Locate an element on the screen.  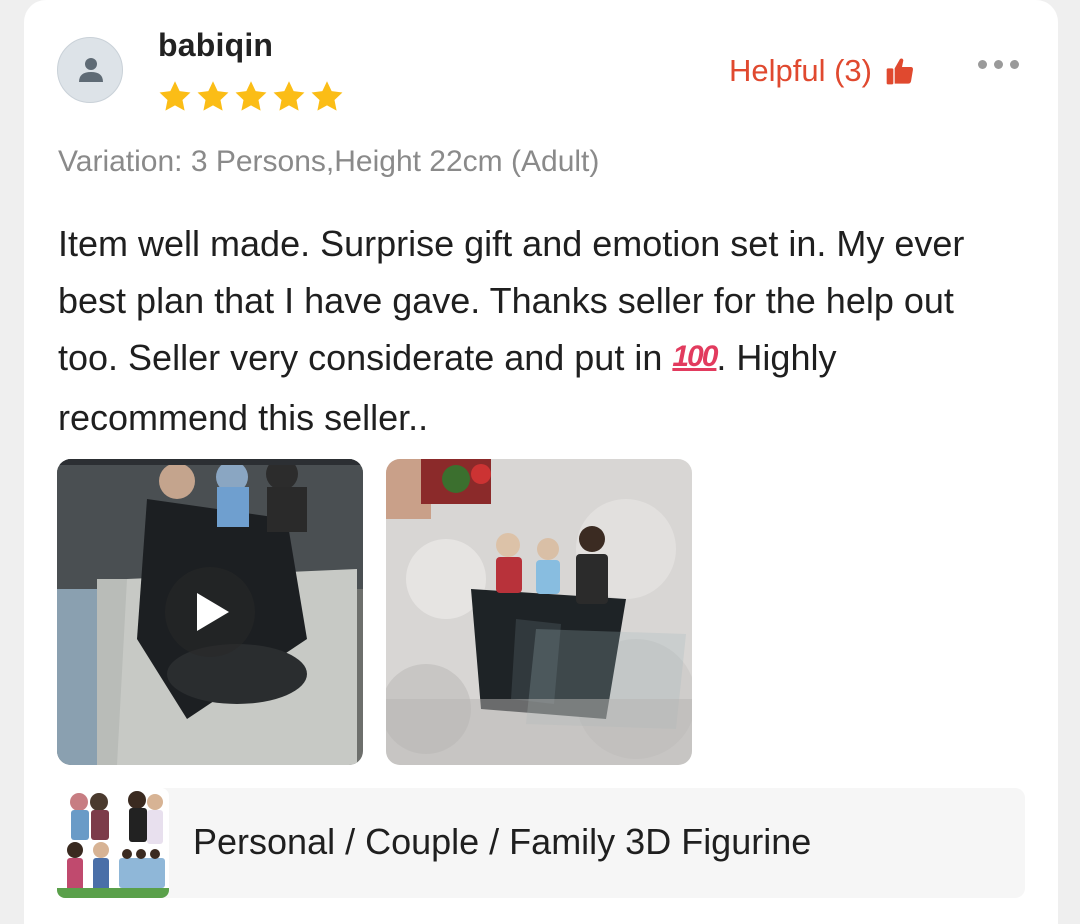
user-icon is located at coordinates (91, 70).